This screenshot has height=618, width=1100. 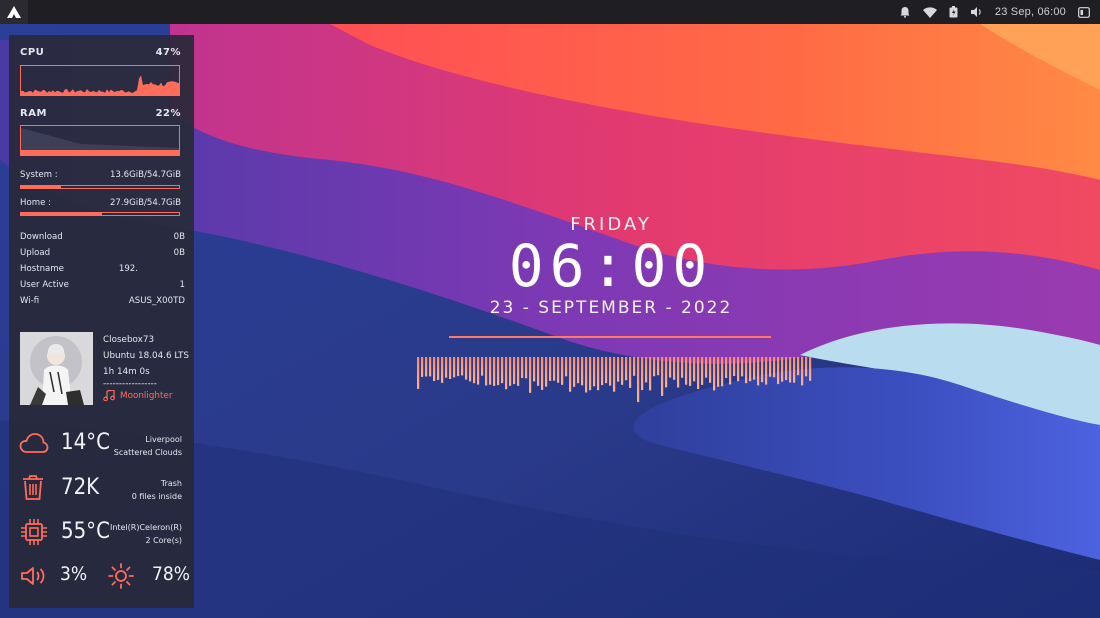 What do you see at coordinates (905, 12) in the screenshot?
I see `bell-icon` at bounding box center [905, 12].